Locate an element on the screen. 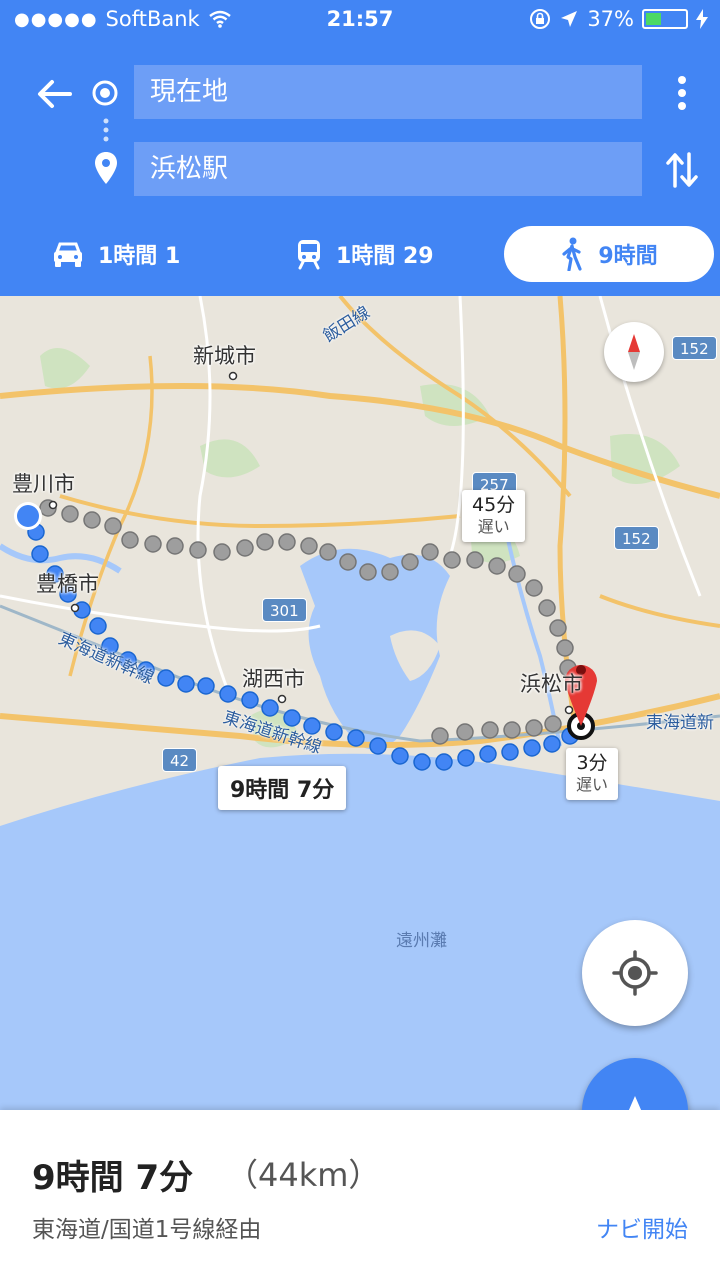 This screenshot has height=1280, width=720. train-icon is located at coordinates (309, 255).